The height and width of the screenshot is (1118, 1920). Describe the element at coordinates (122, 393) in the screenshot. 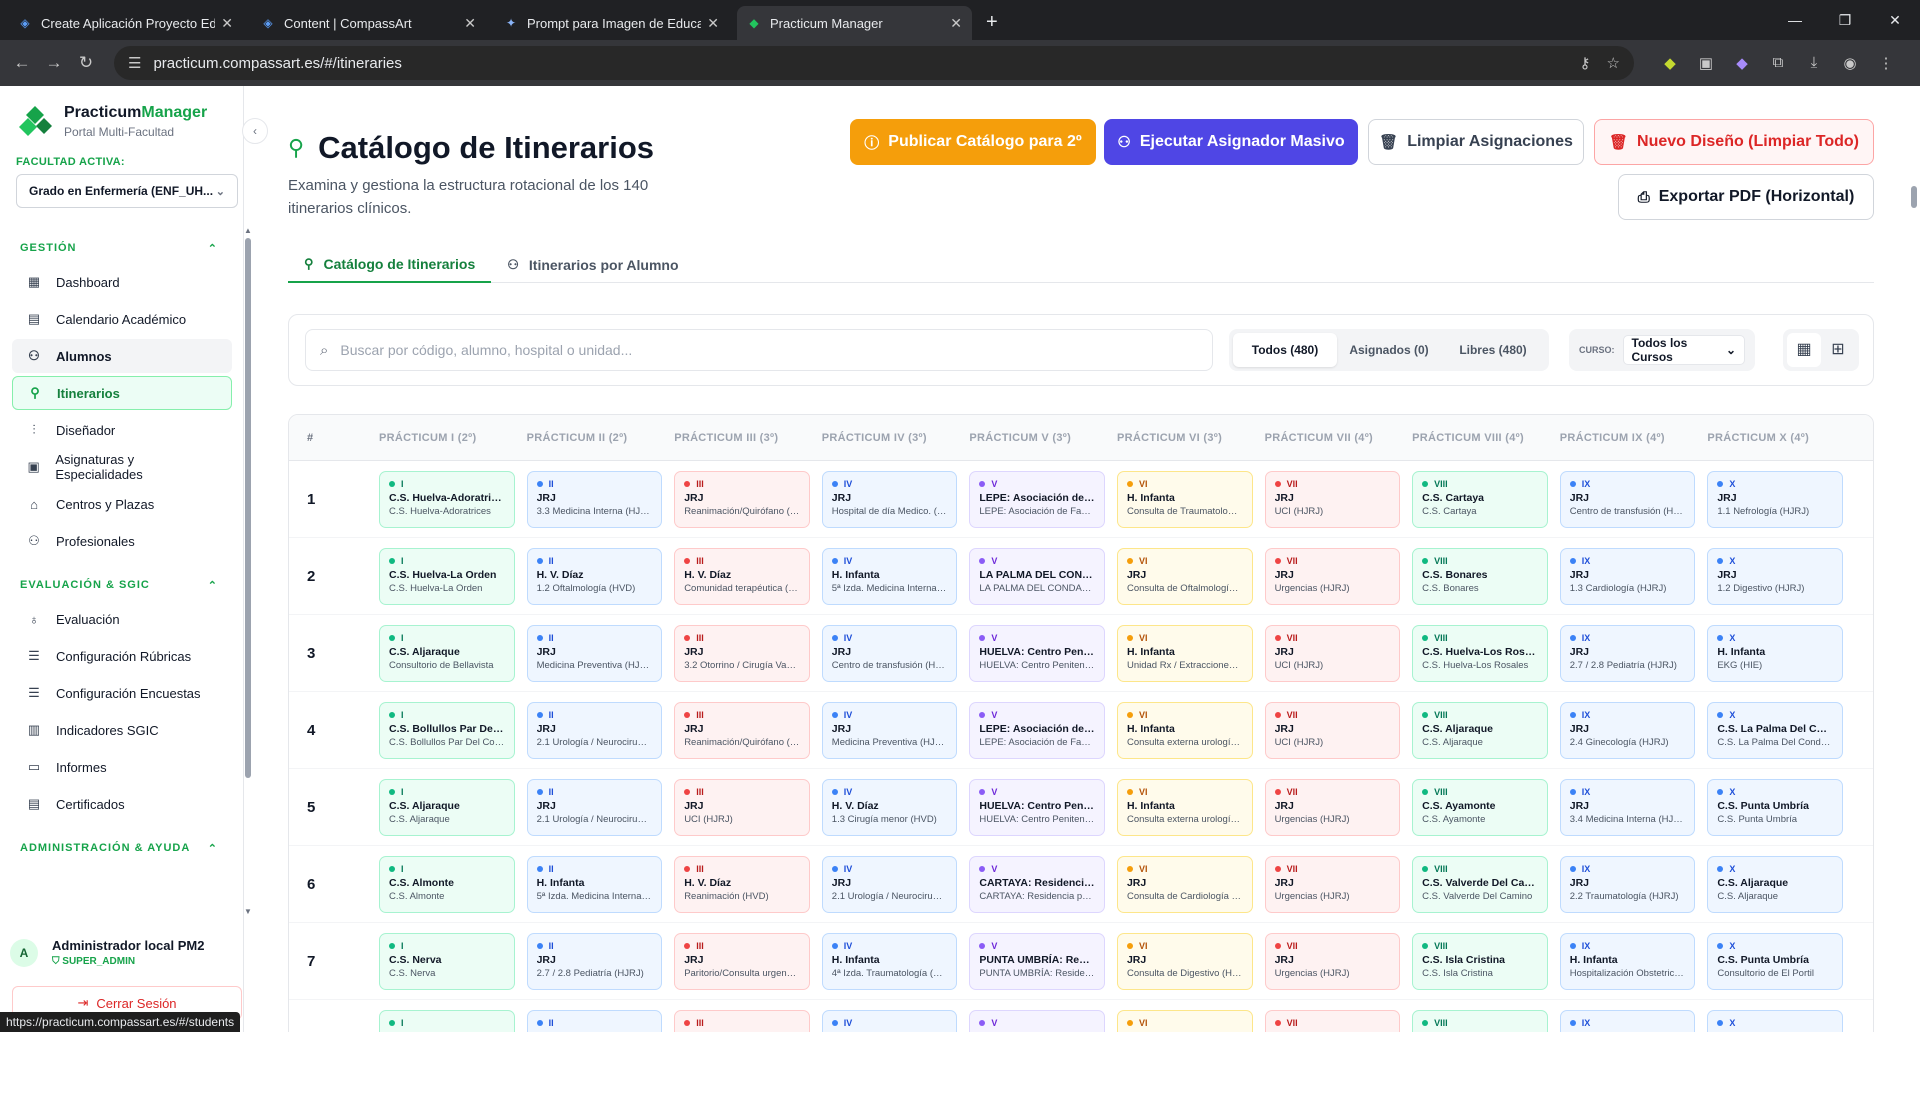

I see `sidebar-item-itinerarios: ⚲ Itinerarios` at that location.